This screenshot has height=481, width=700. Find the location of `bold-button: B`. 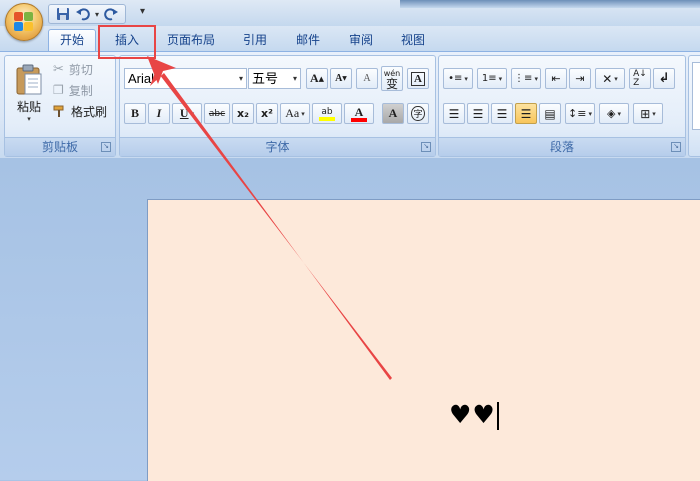

bold-button: B is located at coordinates (135, 113).